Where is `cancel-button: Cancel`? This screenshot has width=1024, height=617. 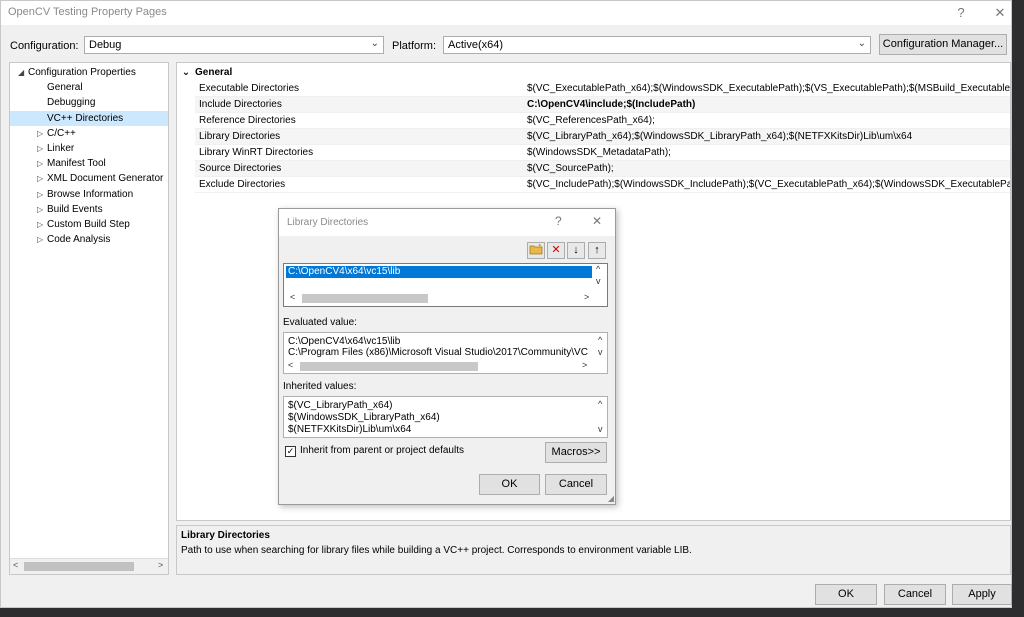
cancel-button: Cancel is located at coordinates (915, 594).